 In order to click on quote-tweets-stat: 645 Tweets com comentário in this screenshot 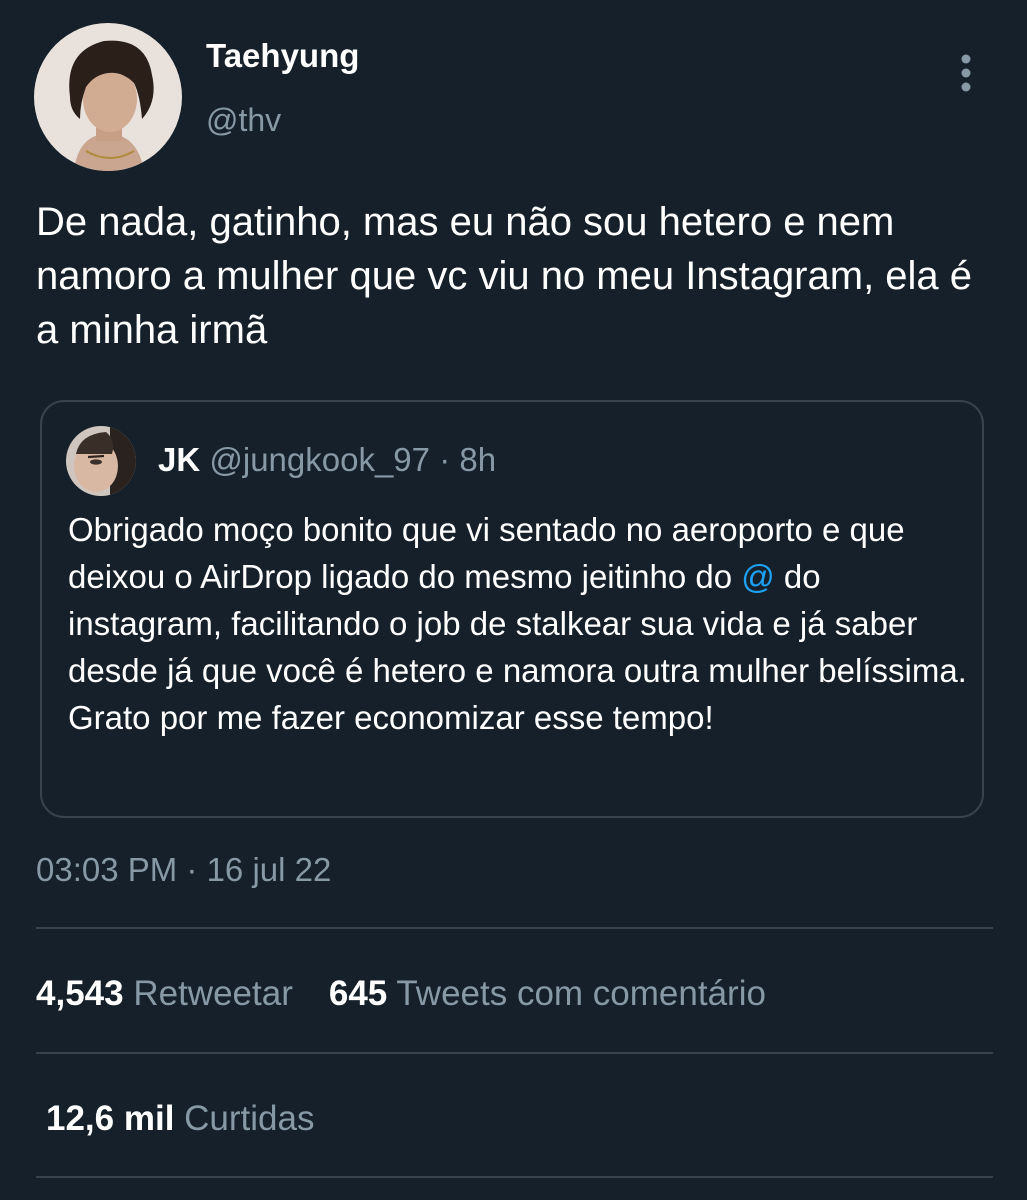, I will do `click(547, 993)`.